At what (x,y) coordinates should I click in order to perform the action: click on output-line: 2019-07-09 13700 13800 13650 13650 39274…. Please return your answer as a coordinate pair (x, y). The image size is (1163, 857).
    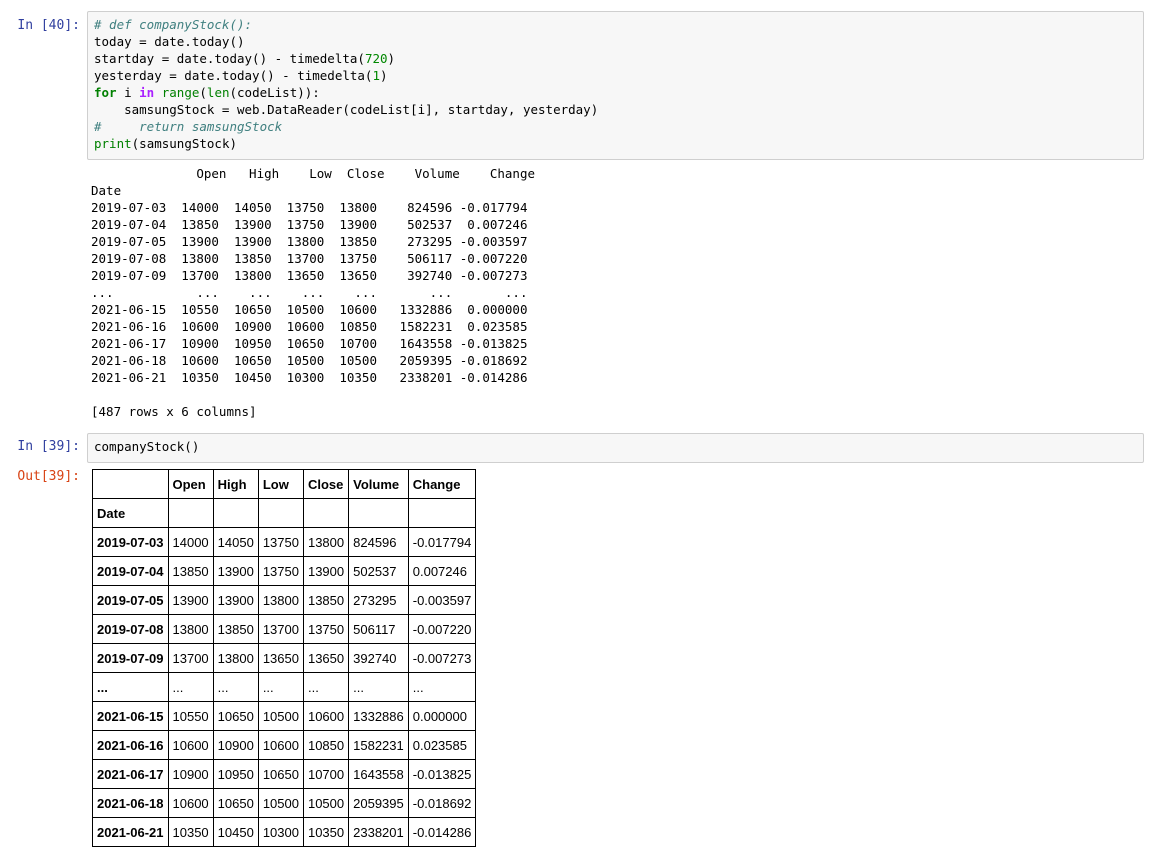
    Looking at the image, I should click on (309, 275).